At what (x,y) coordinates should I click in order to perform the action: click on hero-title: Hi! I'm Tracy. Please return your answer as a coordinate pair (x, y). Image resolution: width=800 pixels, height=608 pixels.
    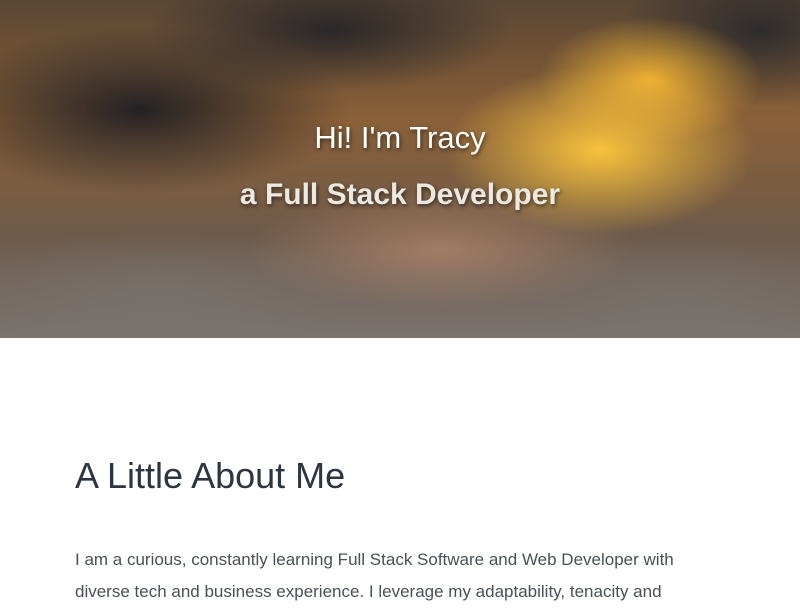
    Looking at the image, I should click on (400, 137).